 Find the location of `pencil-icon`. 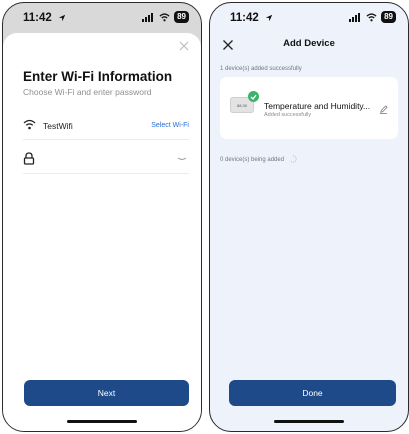

pencil-icon is located at coordinates (383, 109).